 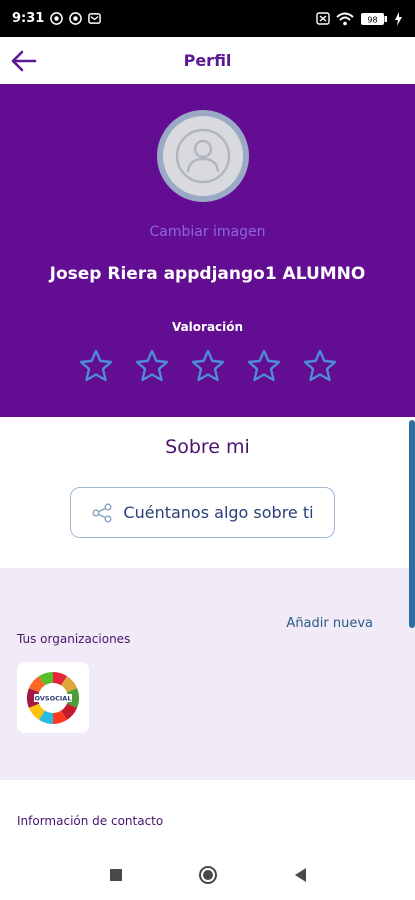 I want to click on arrow-left-icon, so click(x=24, y=61).